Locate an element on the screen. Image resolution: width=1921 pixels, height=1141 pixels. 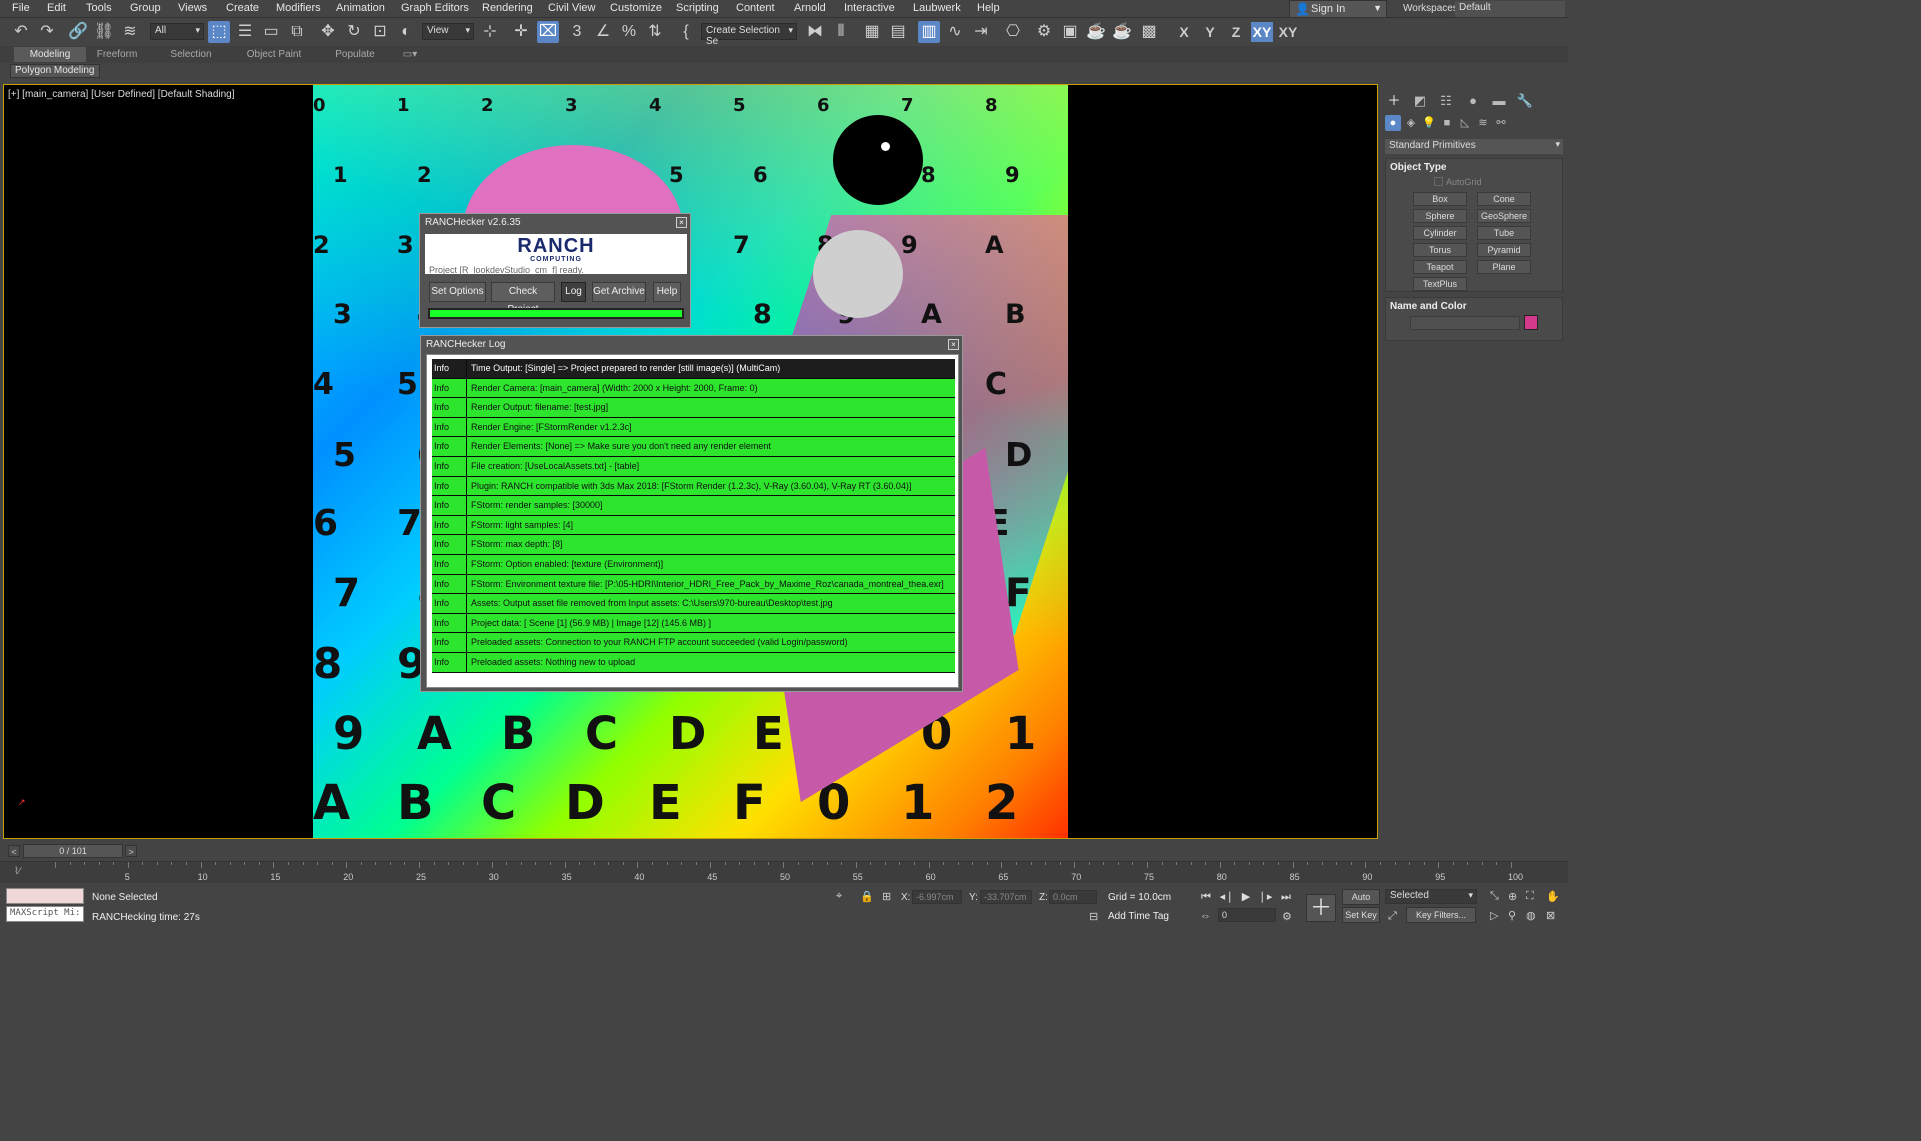
menu-civil-view: Civil View is located at coordinates (571, 8).